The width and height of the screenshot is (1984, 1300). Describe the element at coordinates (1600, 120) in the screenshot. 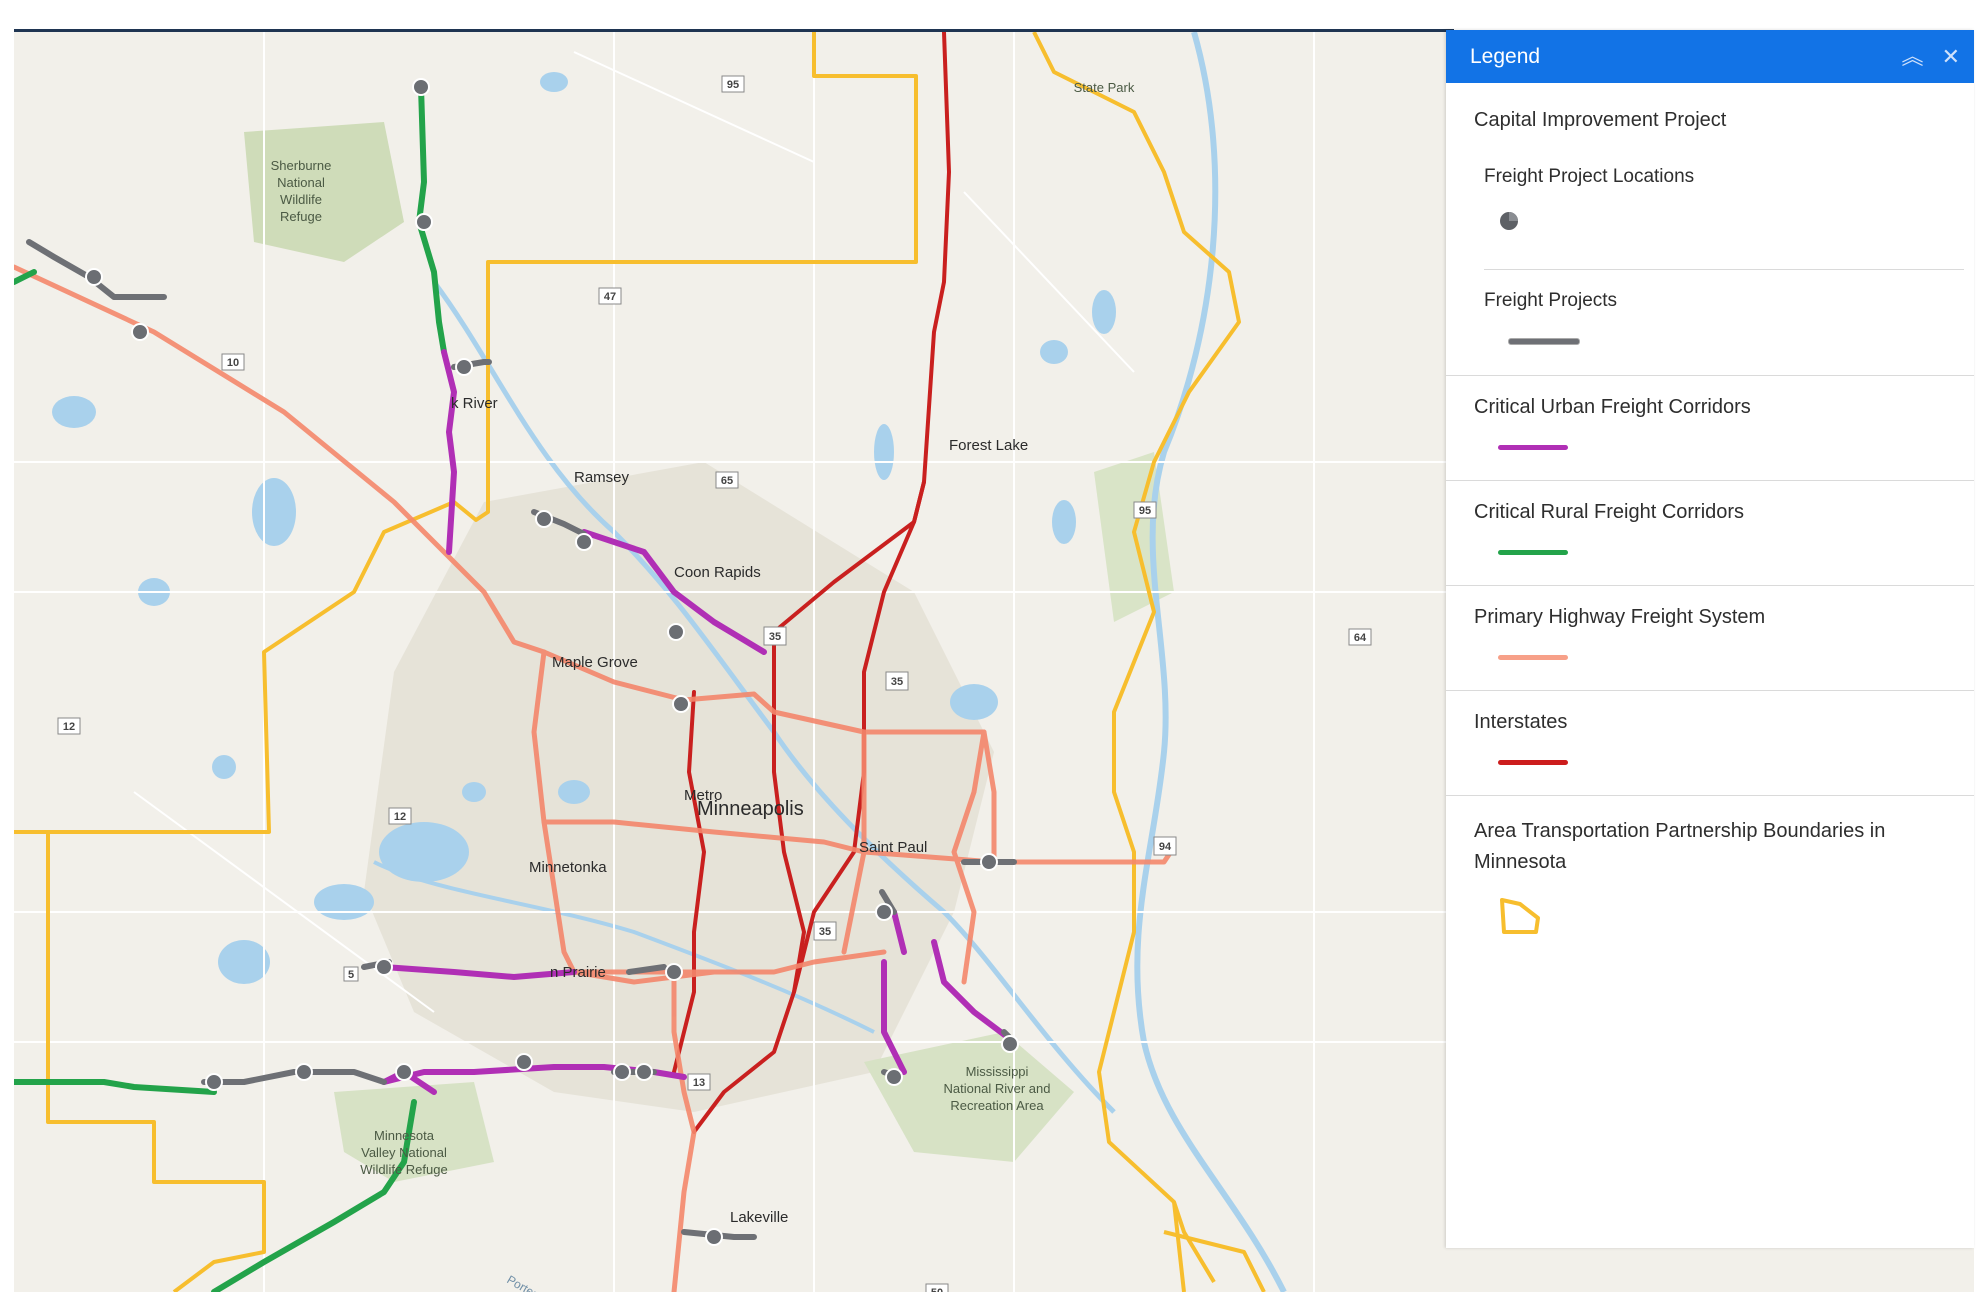

I see `legend-group-title: Capital Improvement Project` at that location.